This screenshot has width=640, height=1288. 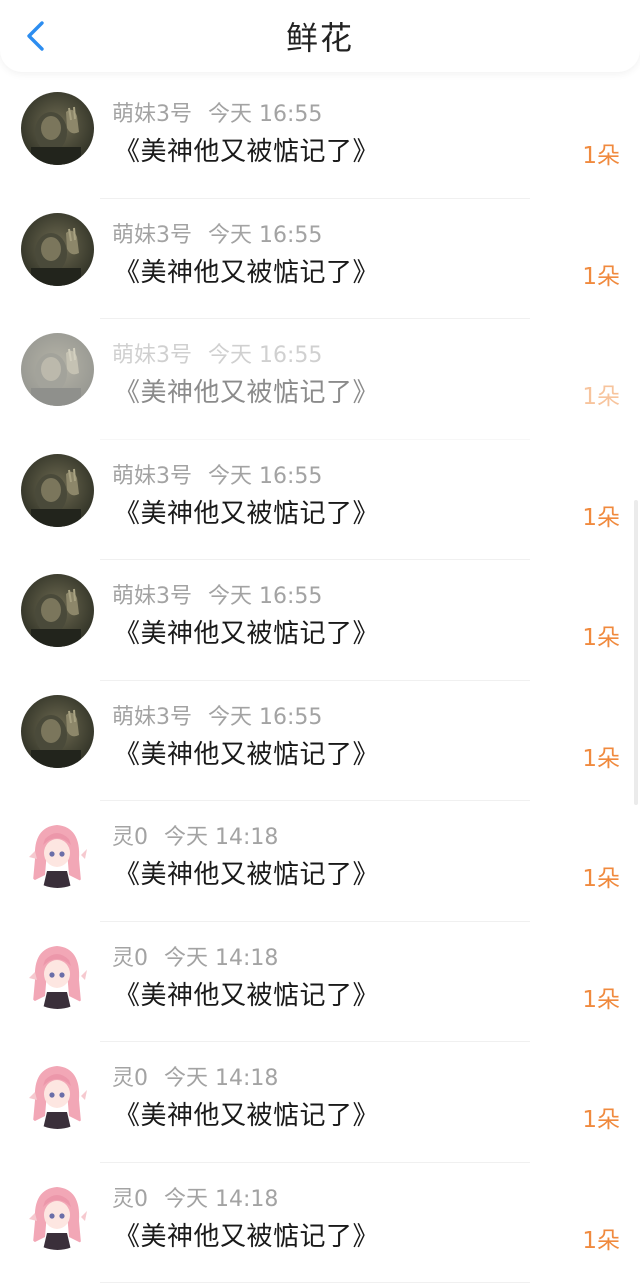 I want to click on page-title: 鲜花, so click(x=319, y=38).